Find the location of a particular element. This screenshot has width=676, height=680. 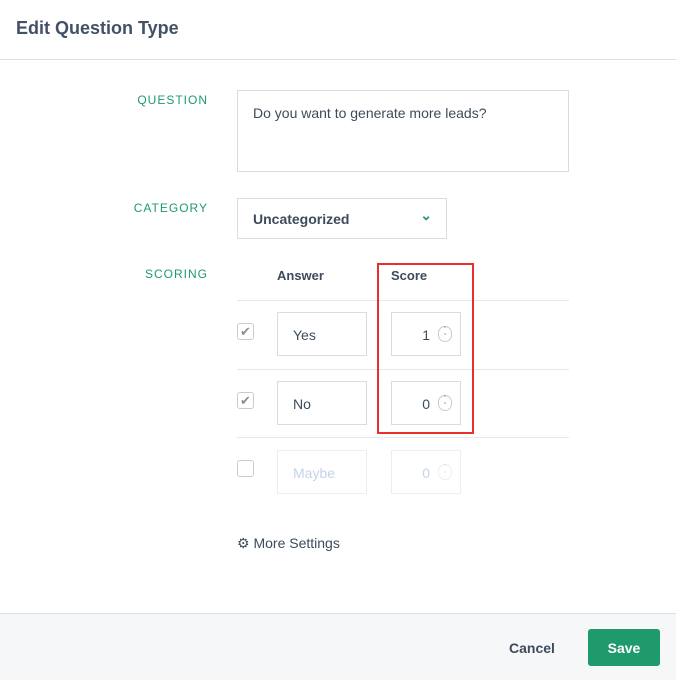

score-highlight-box is located at coordinates (425, 348).